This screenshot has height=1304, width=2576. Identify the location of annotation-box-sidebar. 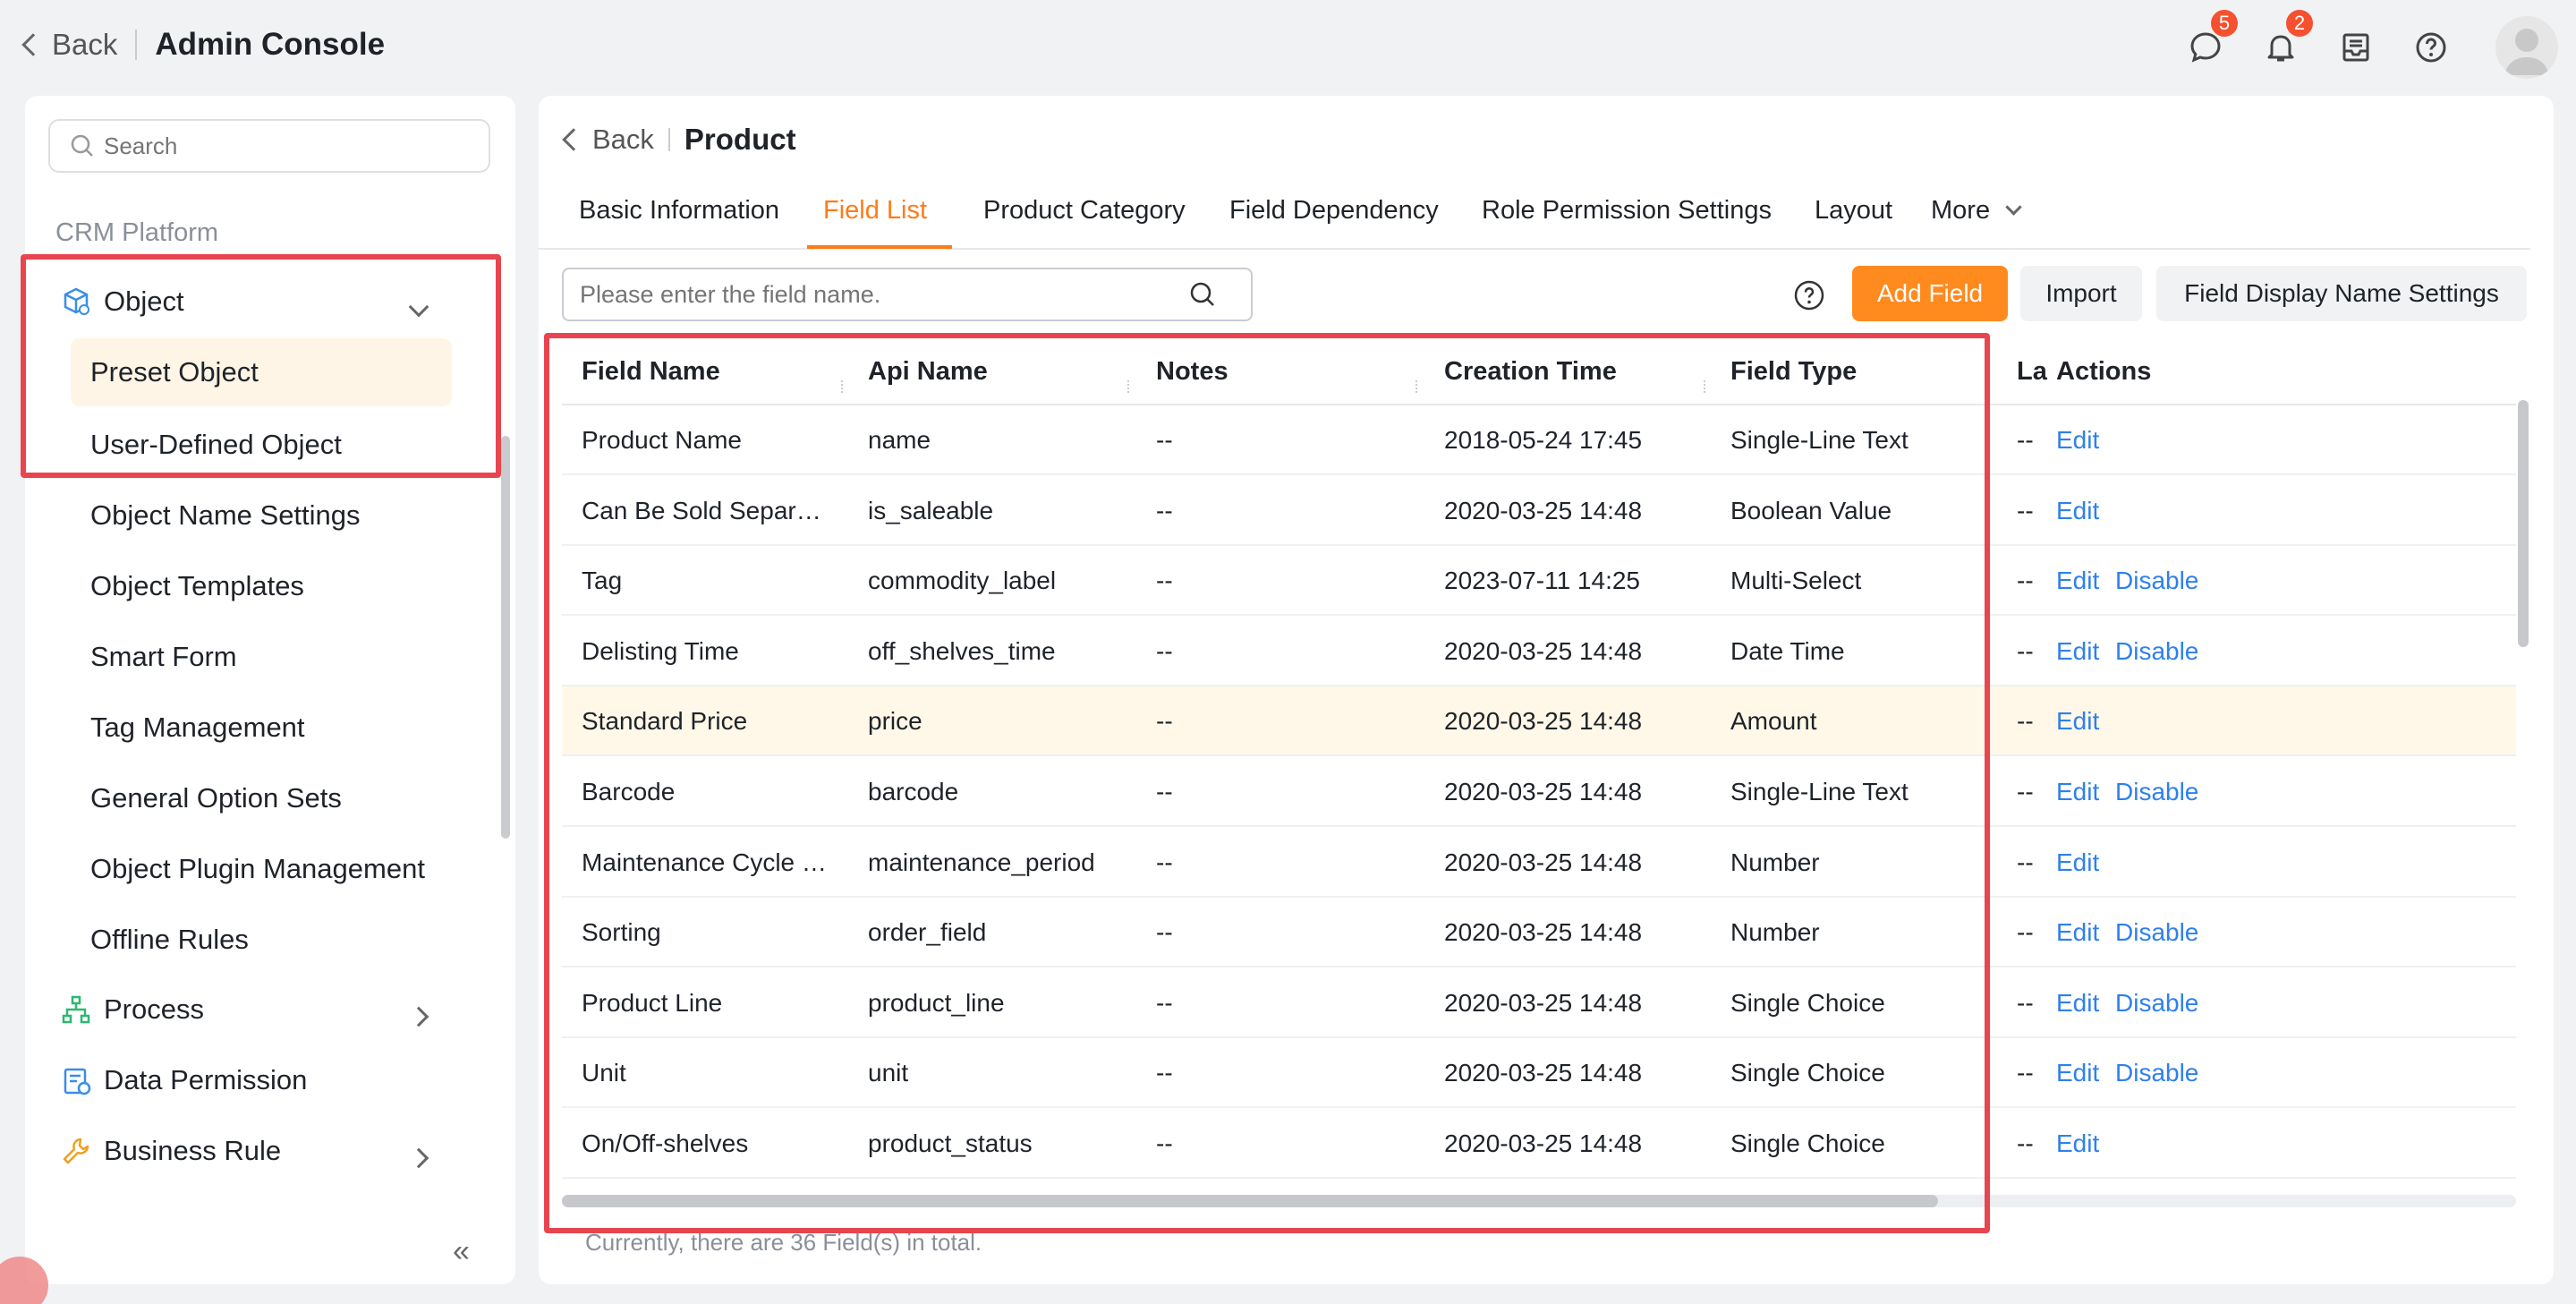
(261, 366).